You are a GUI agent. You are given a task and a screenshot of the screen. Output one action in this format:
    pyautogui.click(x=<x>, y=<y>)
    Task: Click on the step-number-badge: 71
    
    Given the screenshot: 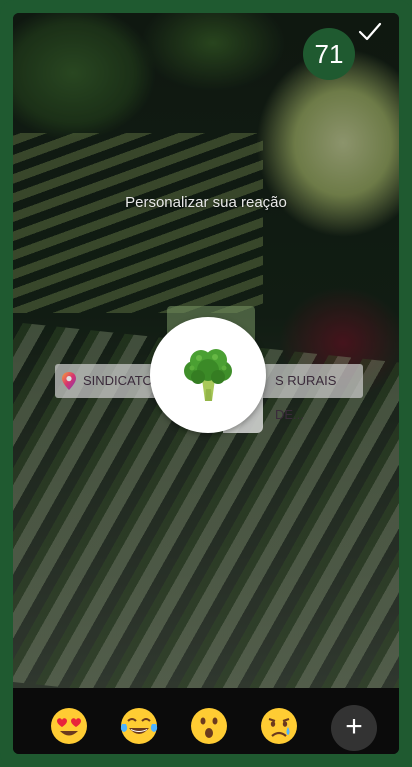 What is the action you would take?
    pyautogui.click(x=329, y=54)
    